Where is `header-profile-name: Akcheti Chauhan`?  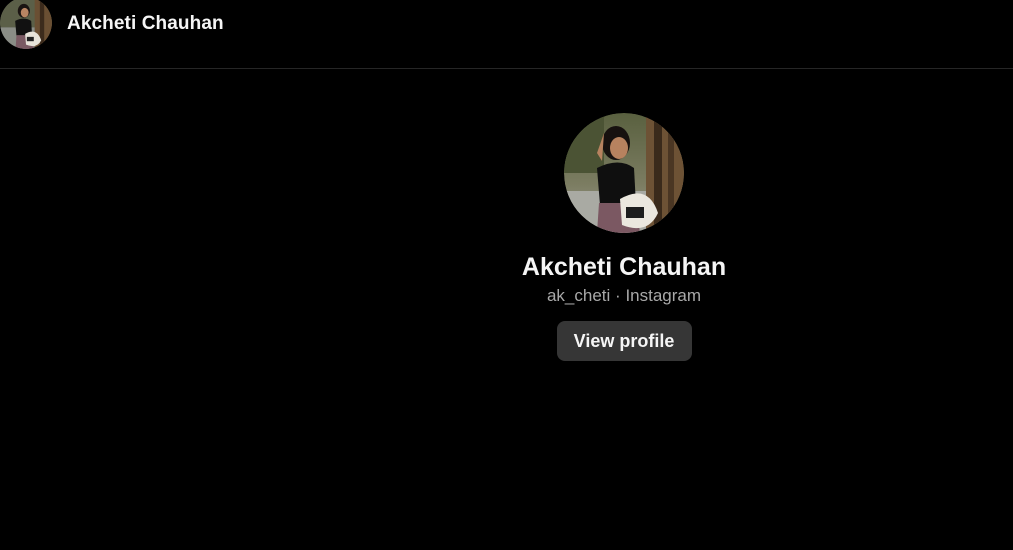 header-profile-name: Akcheti Chauhan is located at coordinates (145, 24).